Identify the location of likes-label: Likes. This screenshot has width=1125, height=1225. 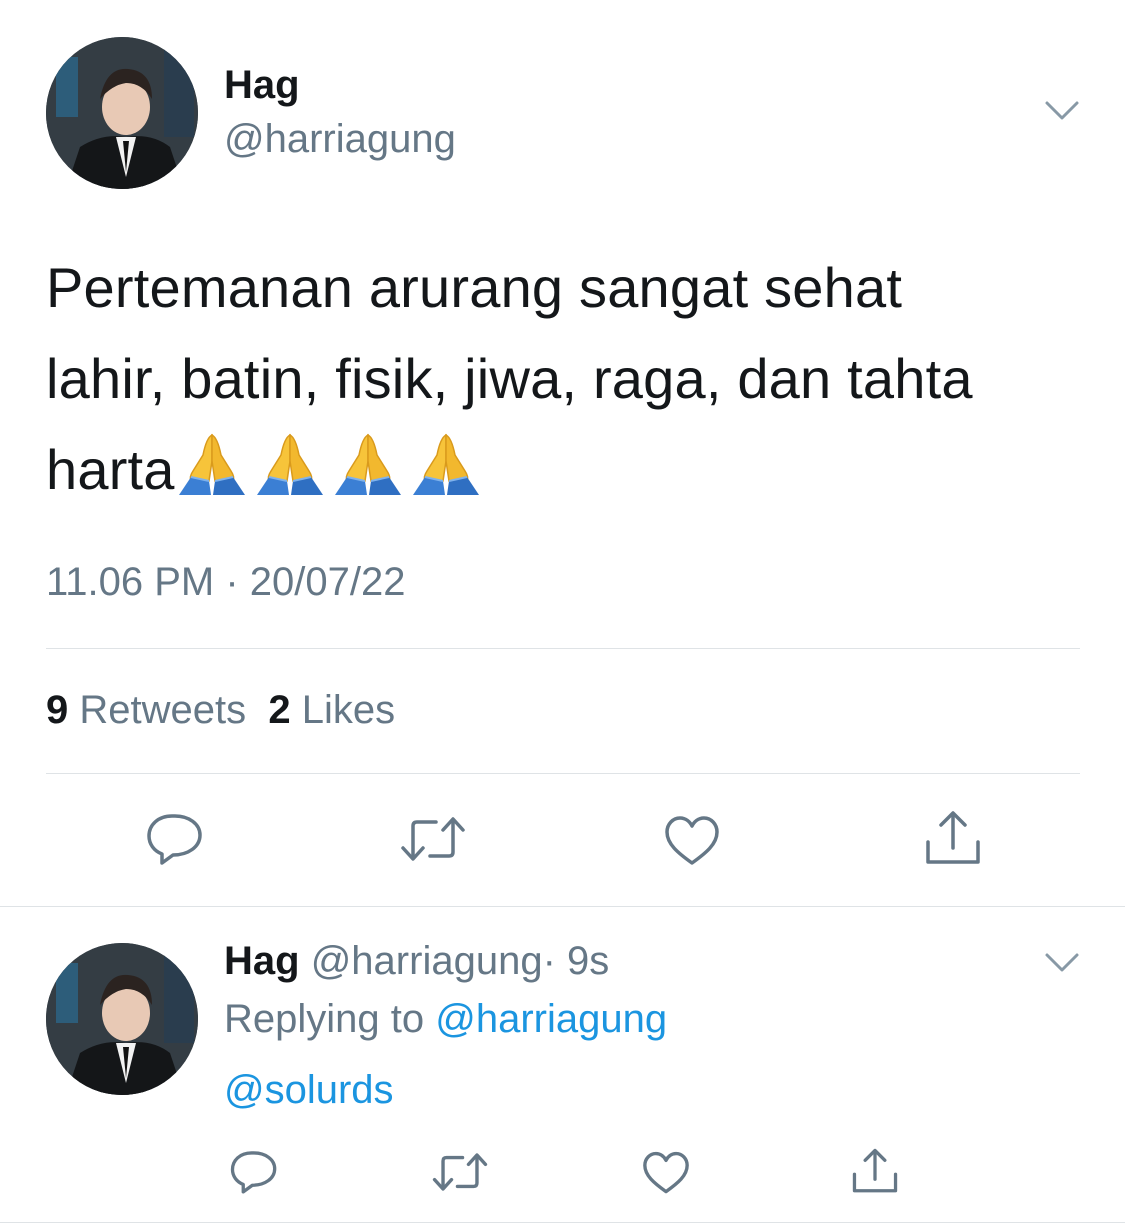
(348, 710).